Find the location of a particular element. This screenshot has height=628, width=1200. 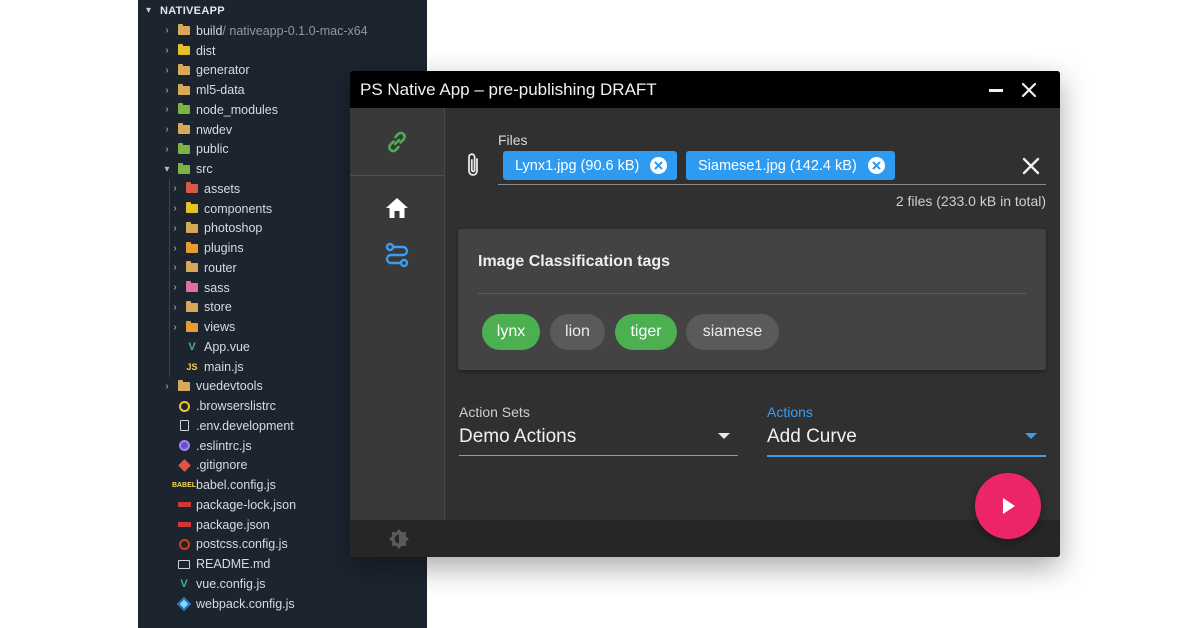

play-icon is located at coordinates (1009, 506).